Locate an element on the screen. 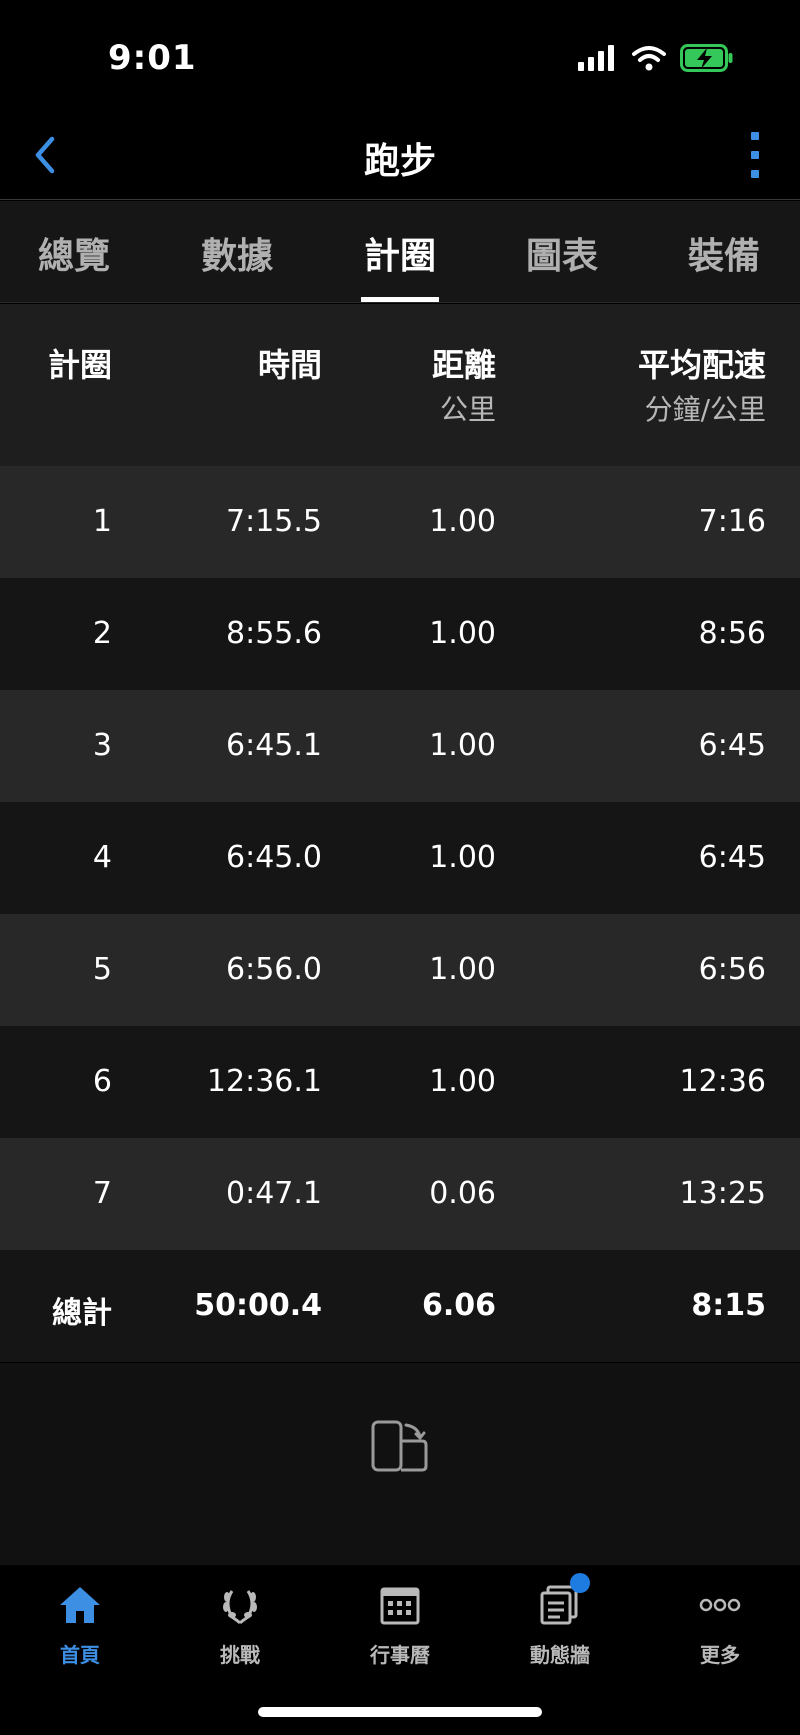  lap-pace: 8:56 is located at coordinates (732, 633).